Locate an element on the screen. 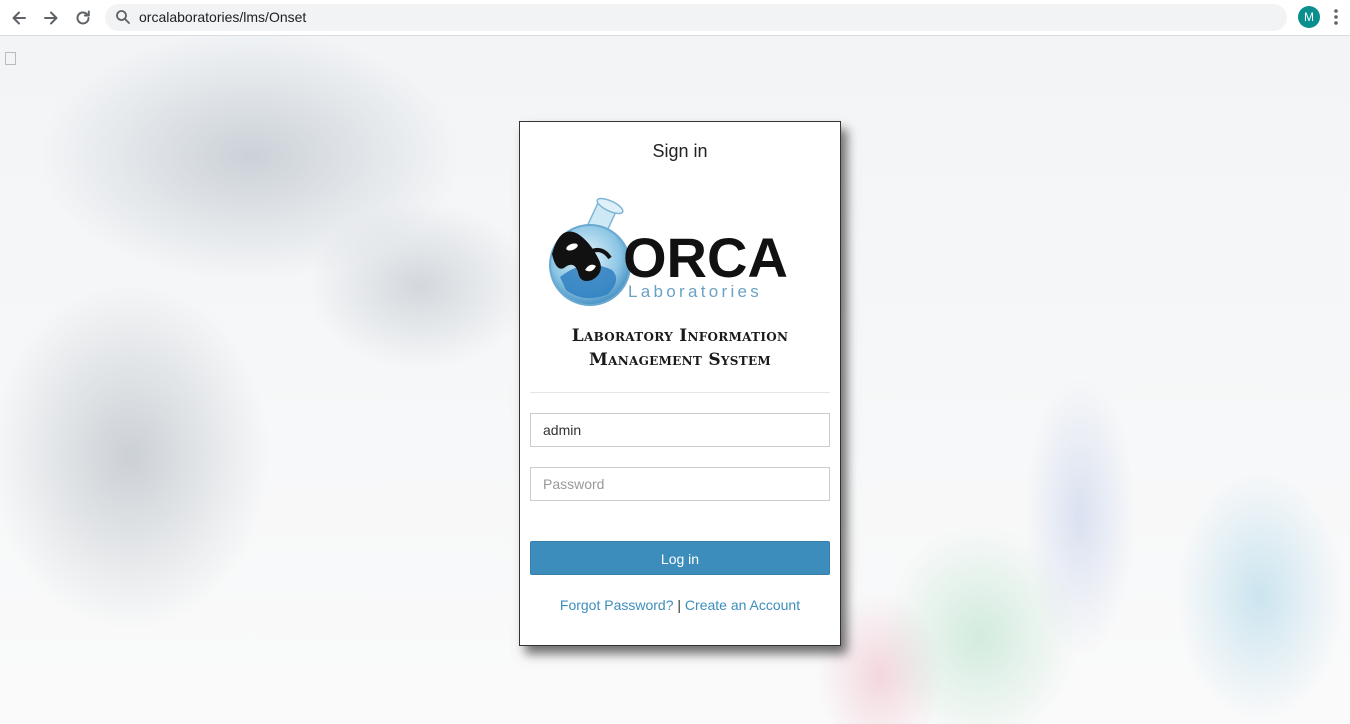  kebab-menu-icon is located at coordinates (1336, 17).